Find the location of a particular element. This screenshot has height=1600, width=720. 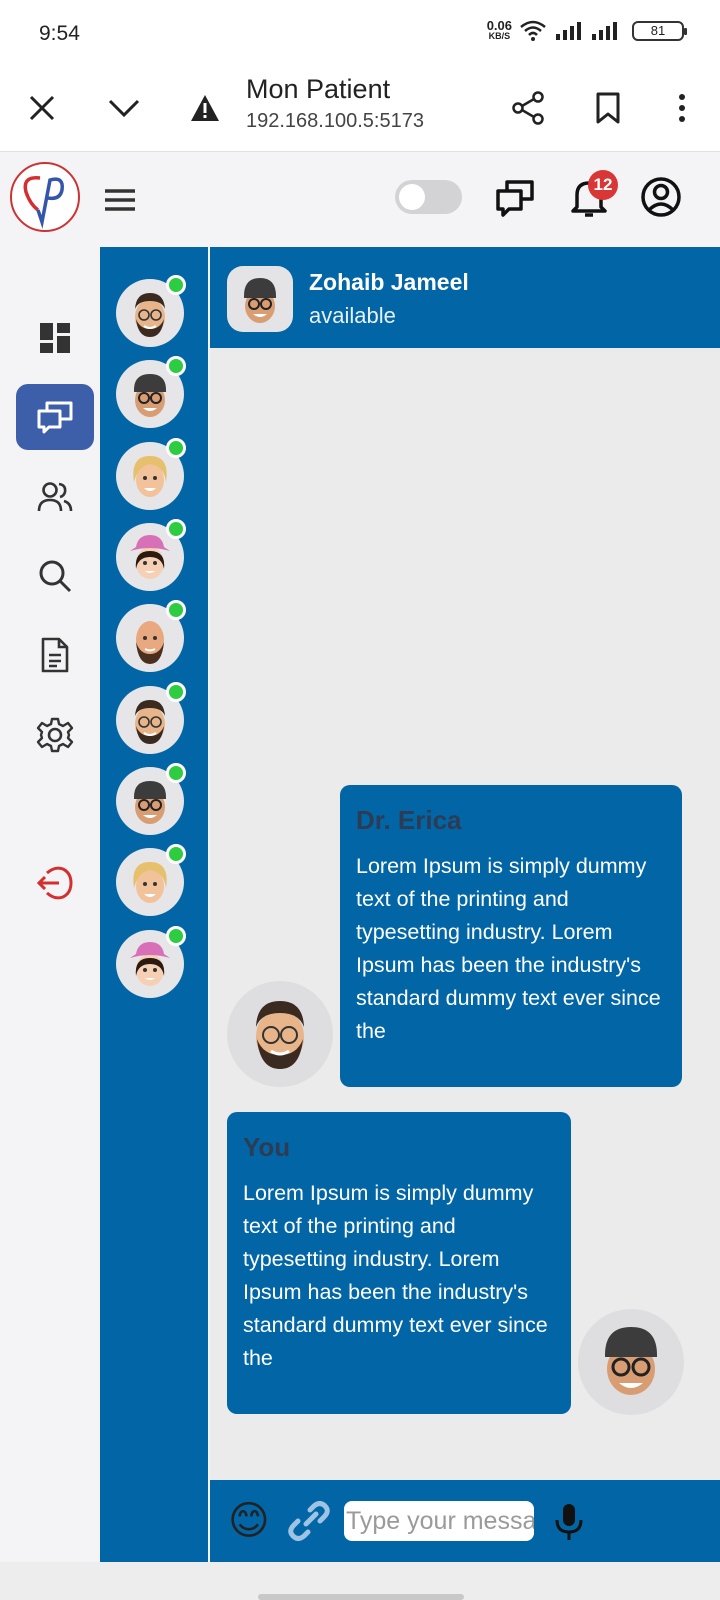

dashboard-icon is located at coordinates (55, 338).